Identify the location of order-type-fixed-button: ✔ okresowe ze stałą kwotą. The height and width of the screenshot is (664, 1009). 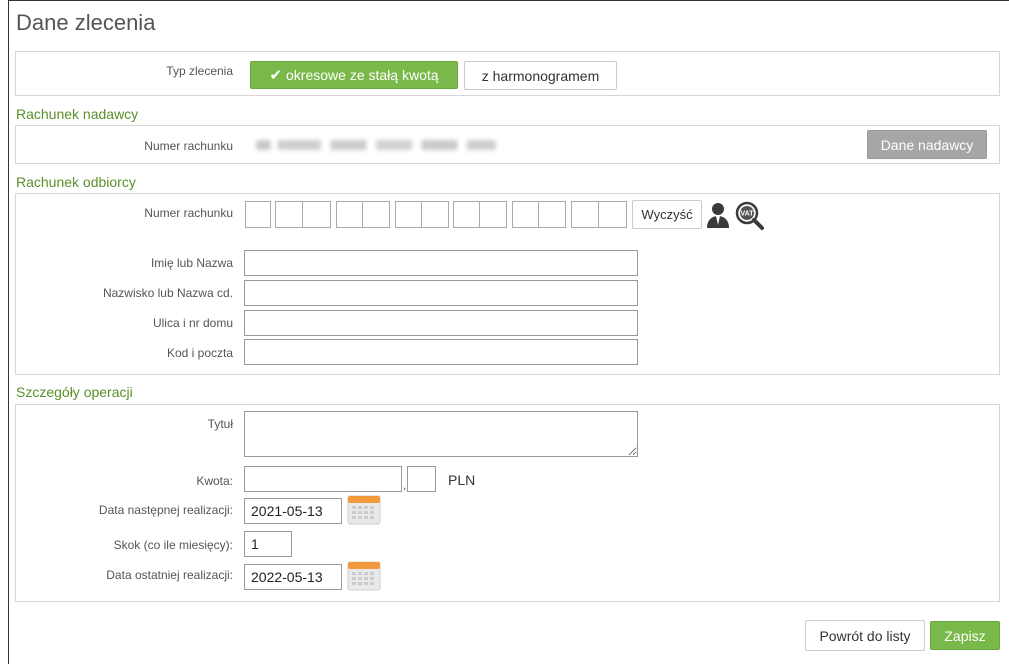
(354, 75).